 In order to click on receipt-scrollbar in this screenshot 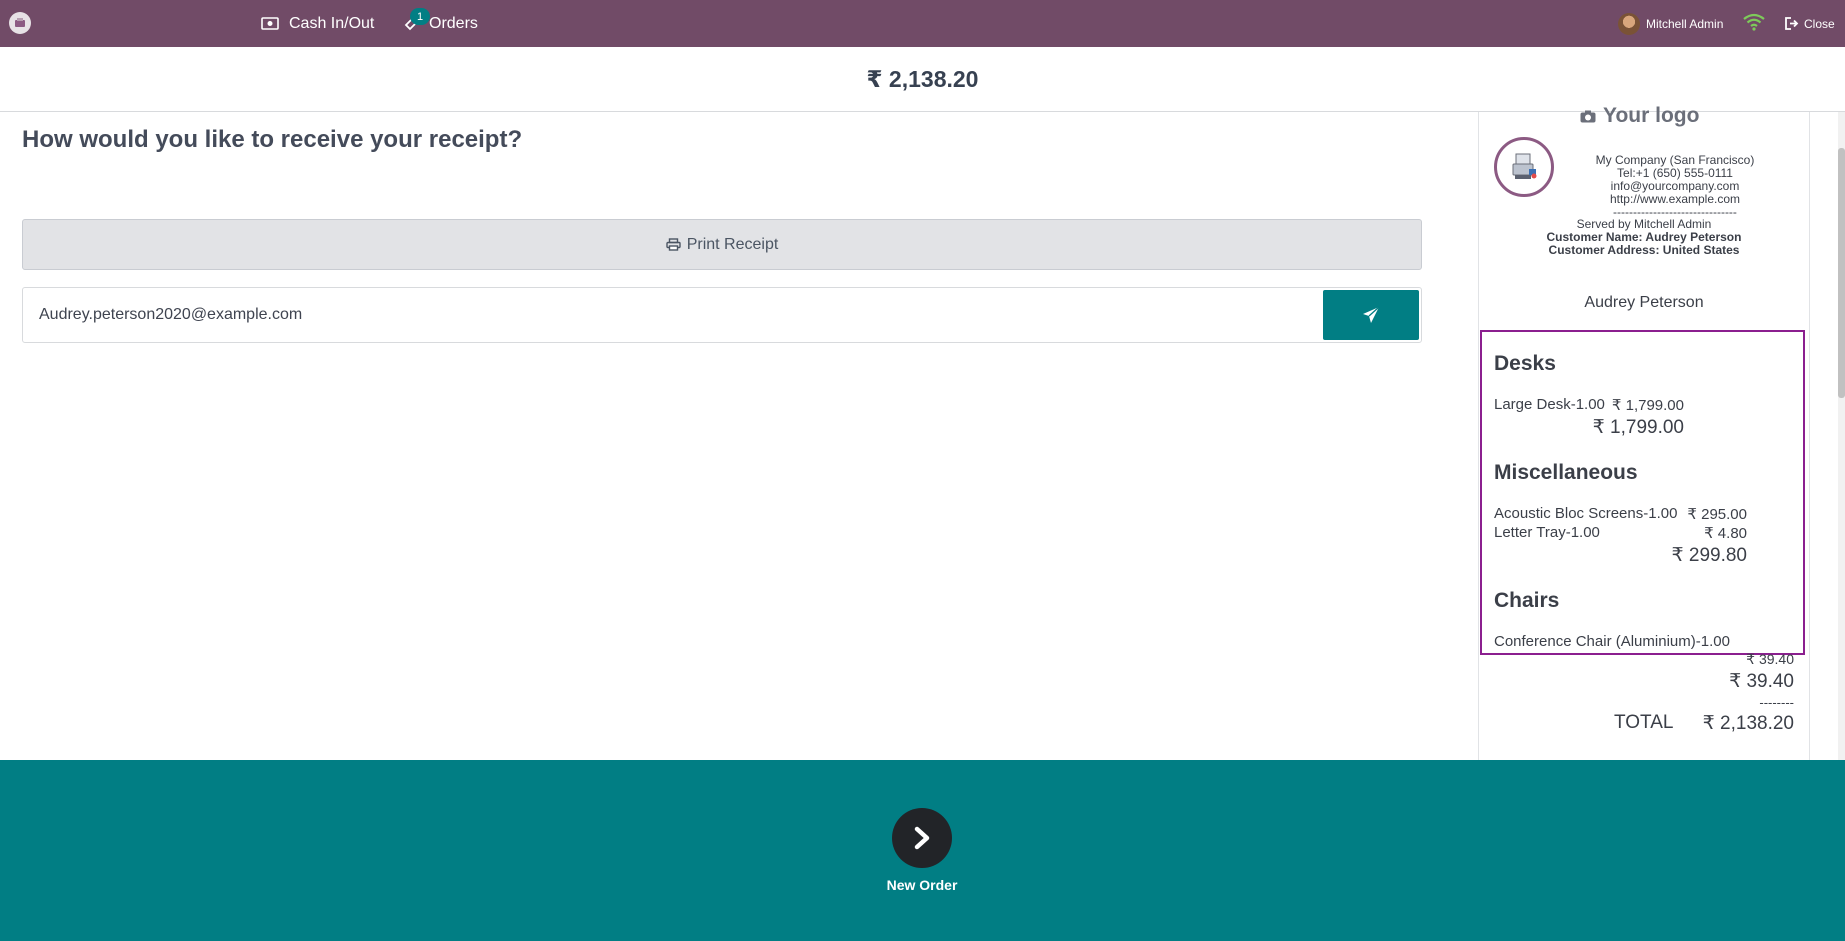, I will do `click(1841, 436)`.